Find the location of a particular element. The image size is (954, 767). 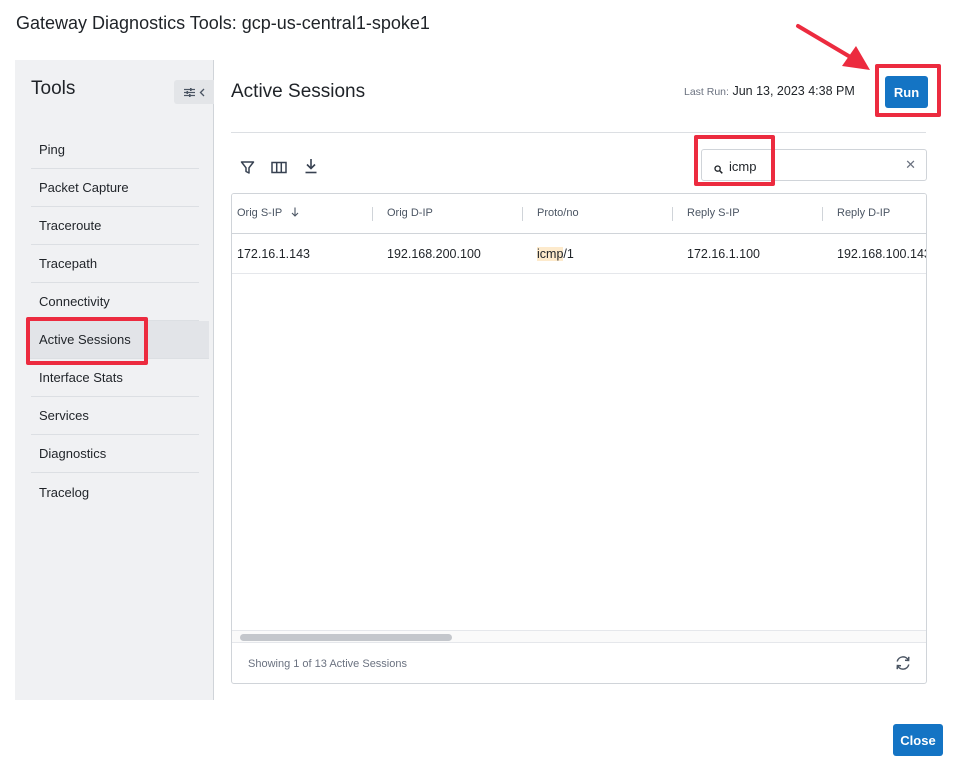

sidebar-item-tracepath: Tracepath is located at coordinates (115, 264).